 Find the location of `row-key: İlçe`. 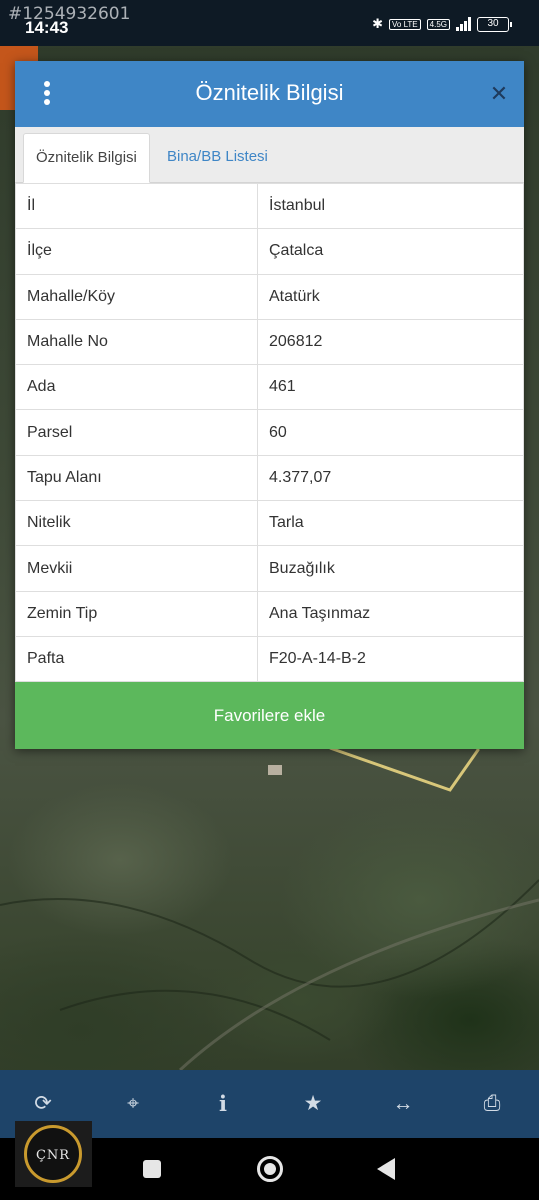

row-key: İlçe is located at coordinates (136, 251).